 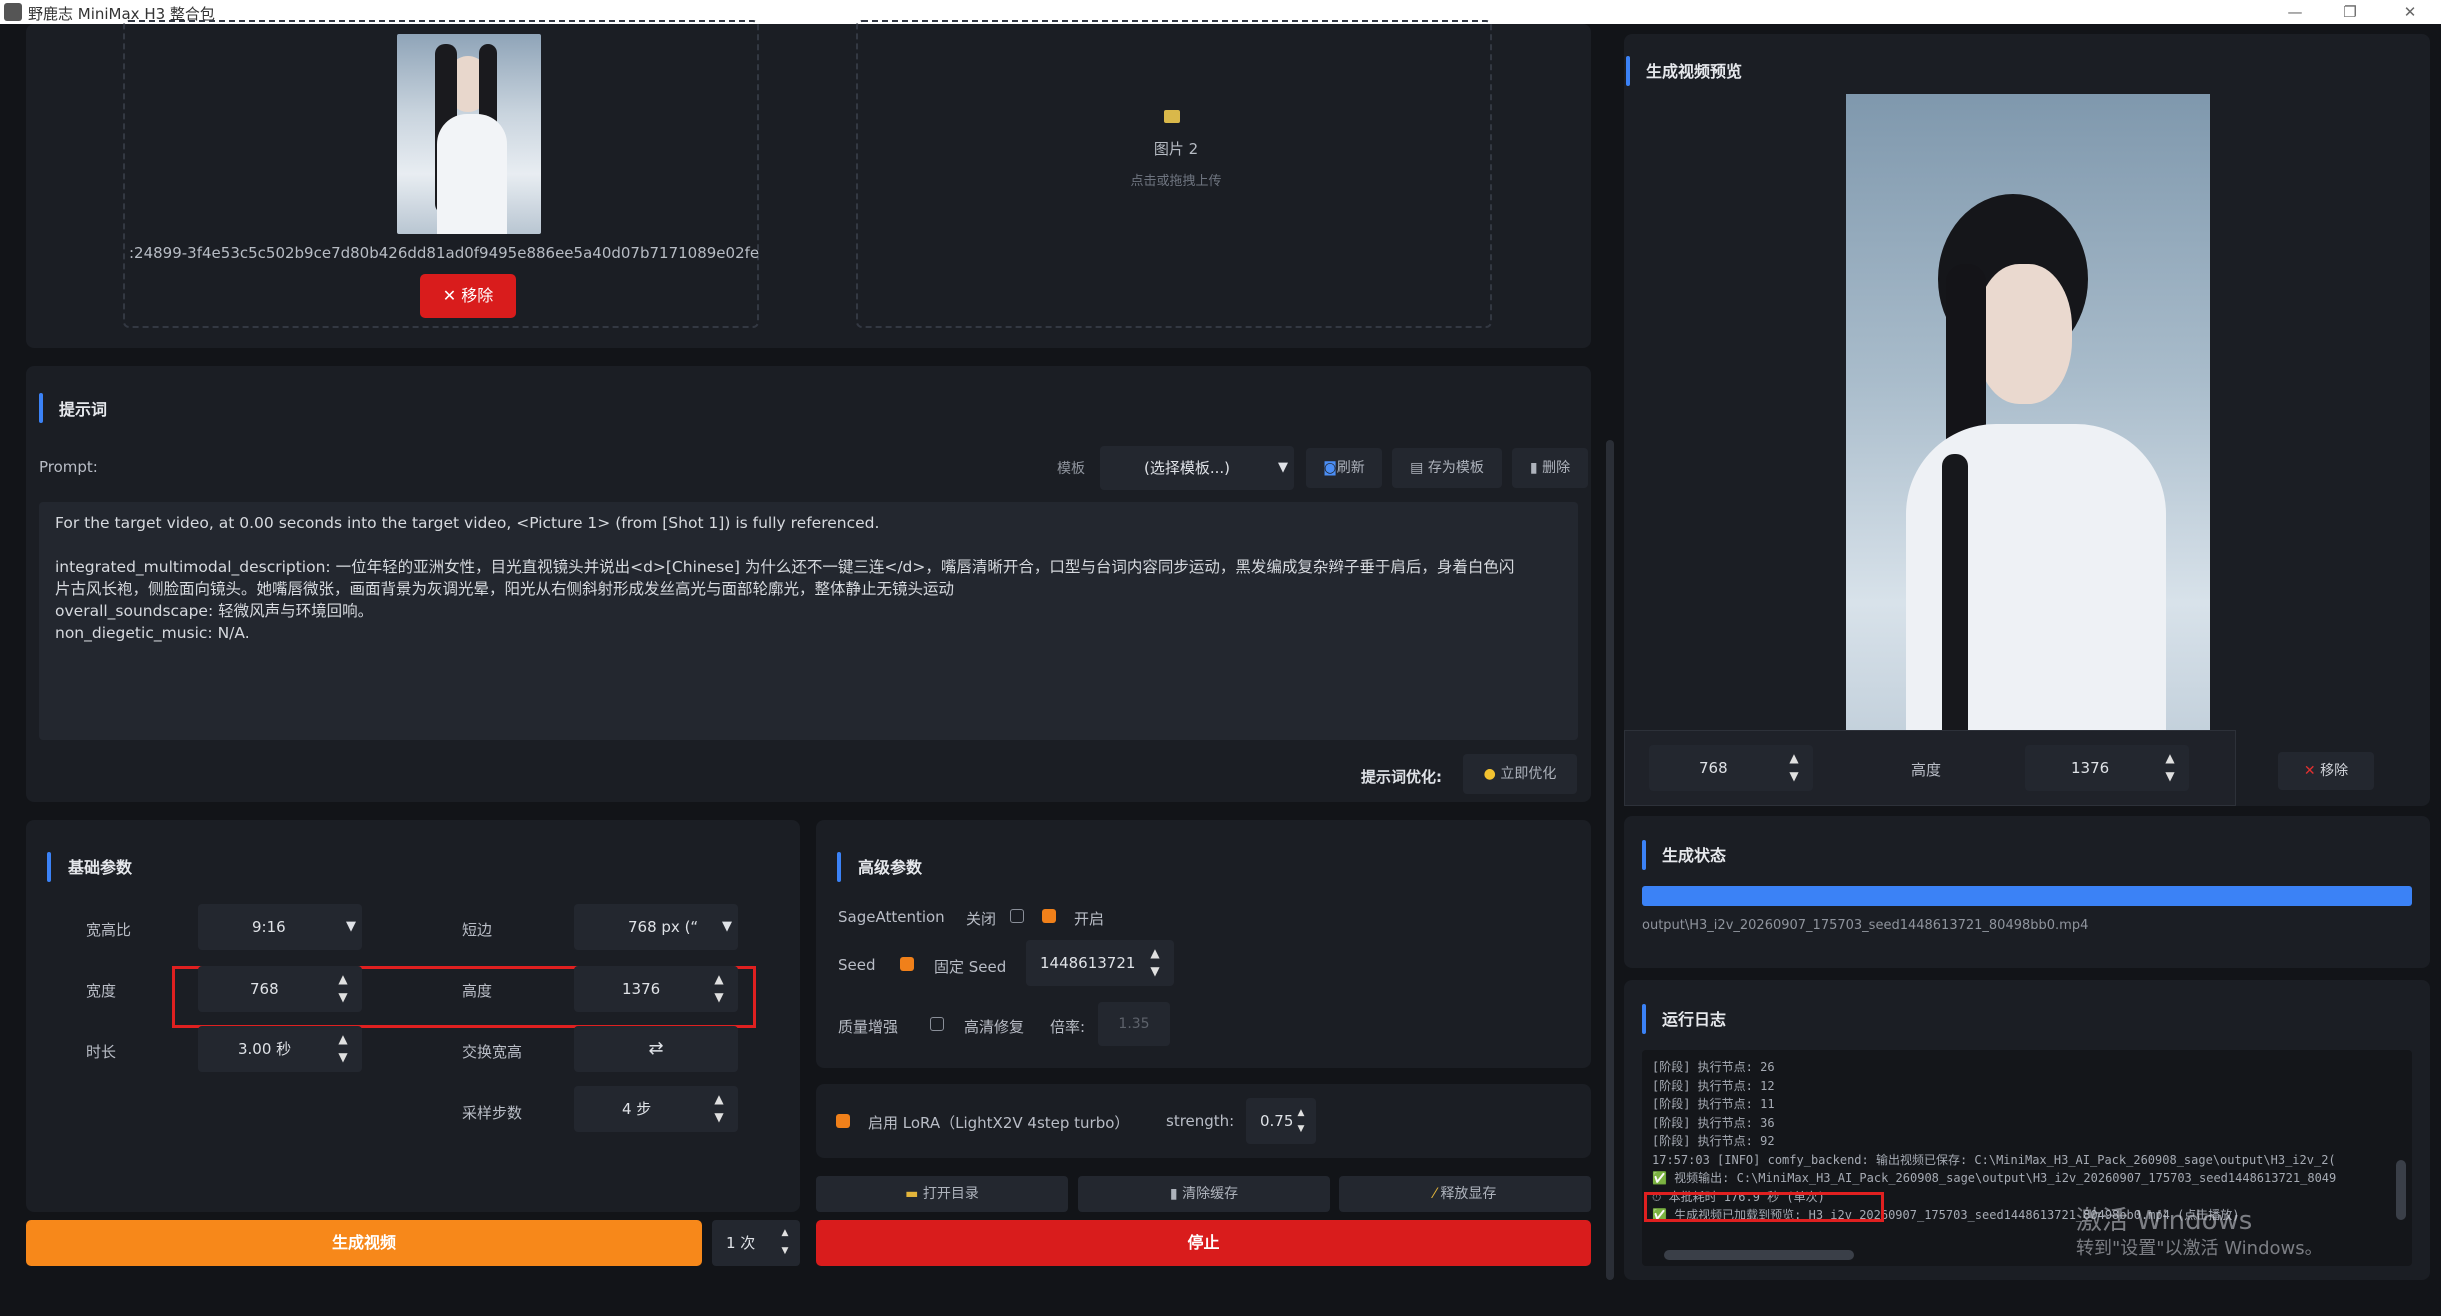 What do you see at coordinates (68, 467) in the screenshot?
I see `prompt-label: Prompt:` at bounding box center [68, 467].